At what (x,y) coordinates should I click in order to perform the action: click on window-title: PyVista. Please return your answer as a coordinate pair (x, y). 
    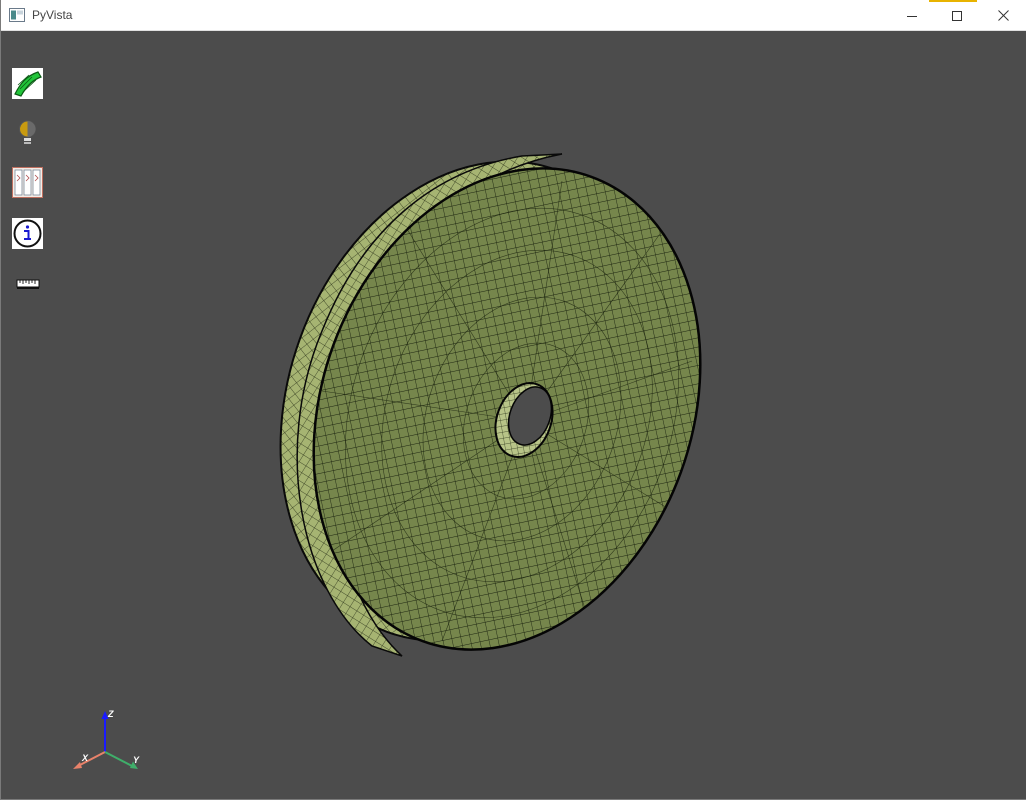
    Looking at the image, I should click on (52, 15).